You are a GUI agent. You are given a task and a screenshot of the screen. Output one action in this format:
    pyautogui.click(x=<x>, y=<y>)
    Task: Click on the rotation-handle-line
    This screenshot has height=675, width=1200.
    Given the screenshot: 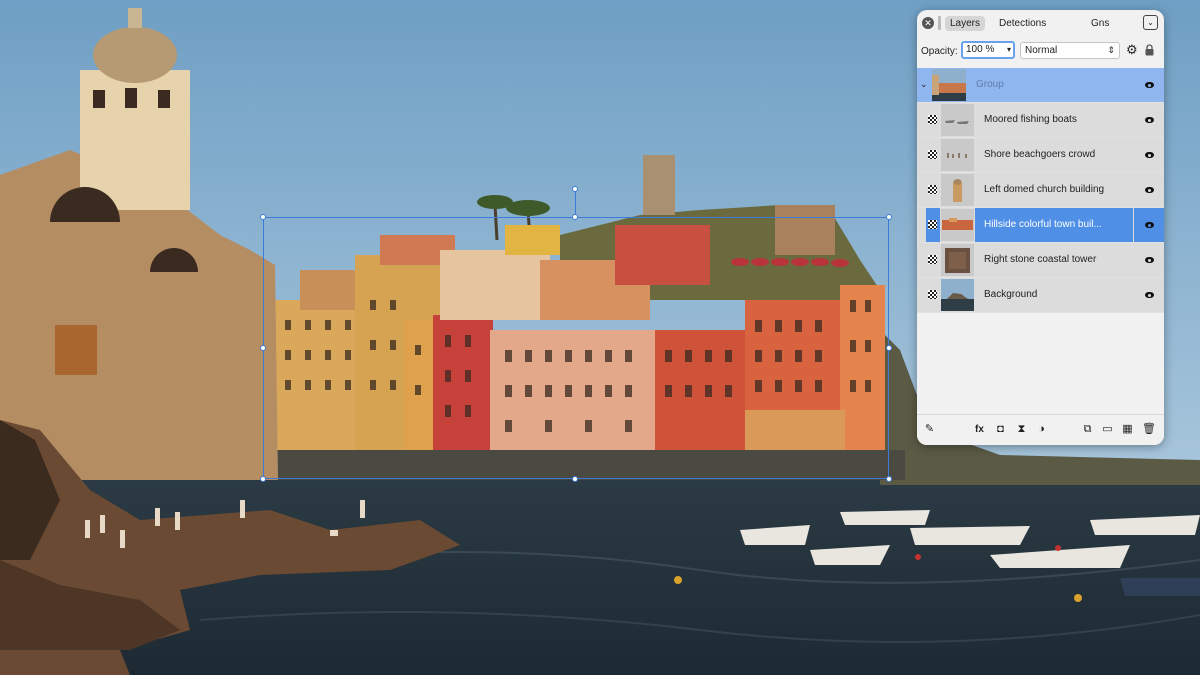 What is the action you would take?
    pyautogui.click(x=575, y=203)
    